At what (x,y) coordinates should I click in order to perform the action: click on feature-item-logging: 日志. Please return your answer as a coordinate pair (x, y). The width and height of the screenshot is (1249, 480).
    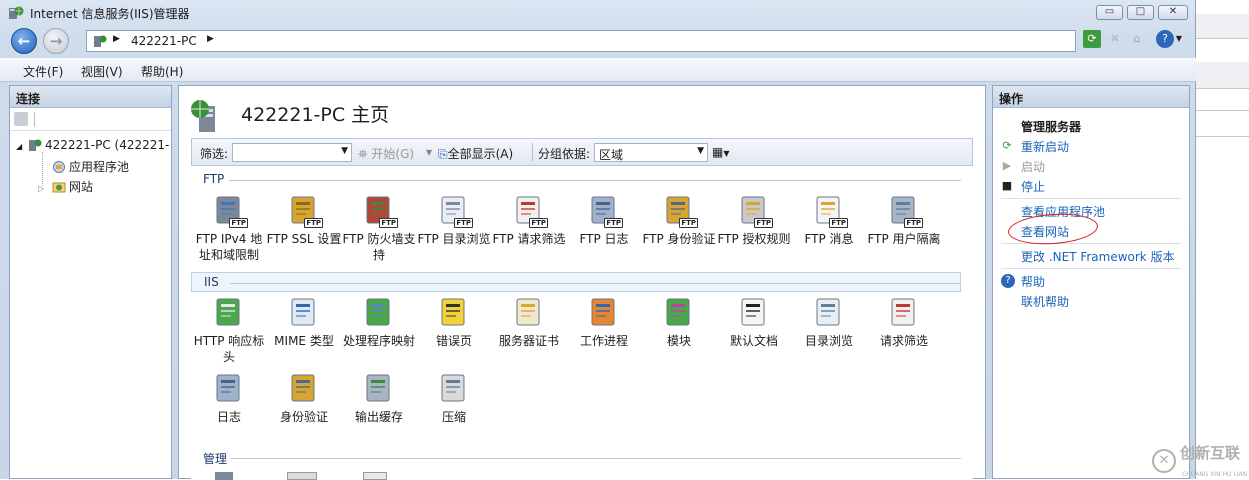
    Looking at the image, I should click on (229, 398).